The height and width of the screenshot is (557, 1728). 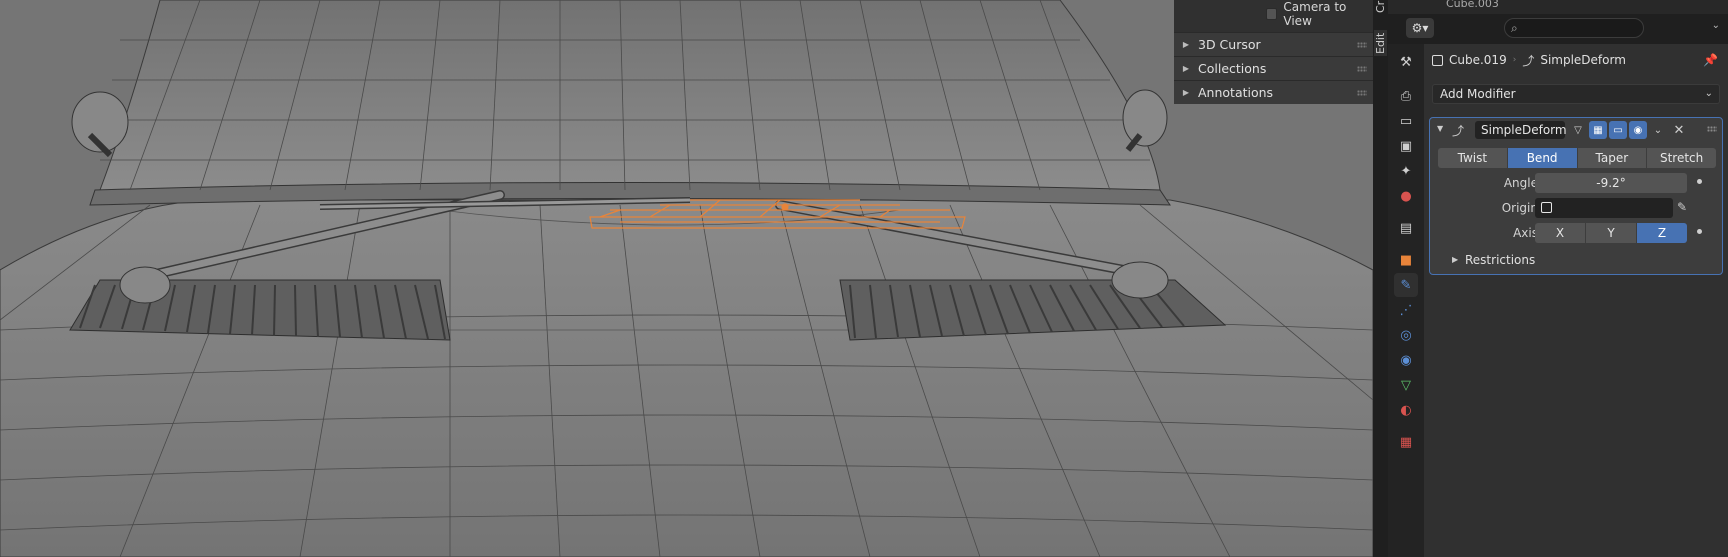 I want to click on options-dropdown-icon: ⌄, so click(x=1716, y=25).